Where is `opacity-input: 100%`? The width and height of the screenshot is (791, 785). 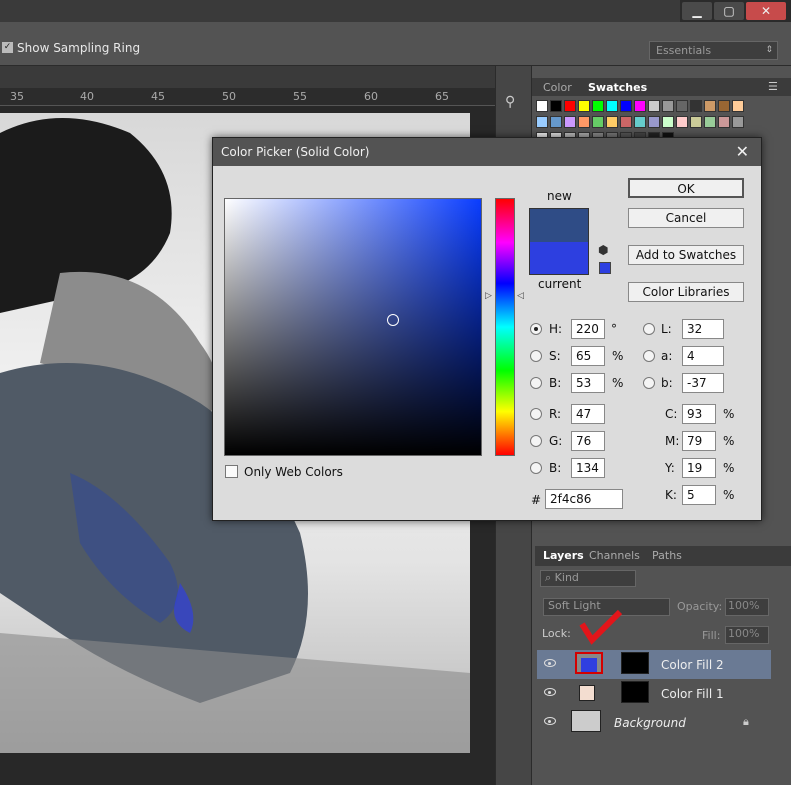
opacity-input: 100% is located at coordinates (747, 607).